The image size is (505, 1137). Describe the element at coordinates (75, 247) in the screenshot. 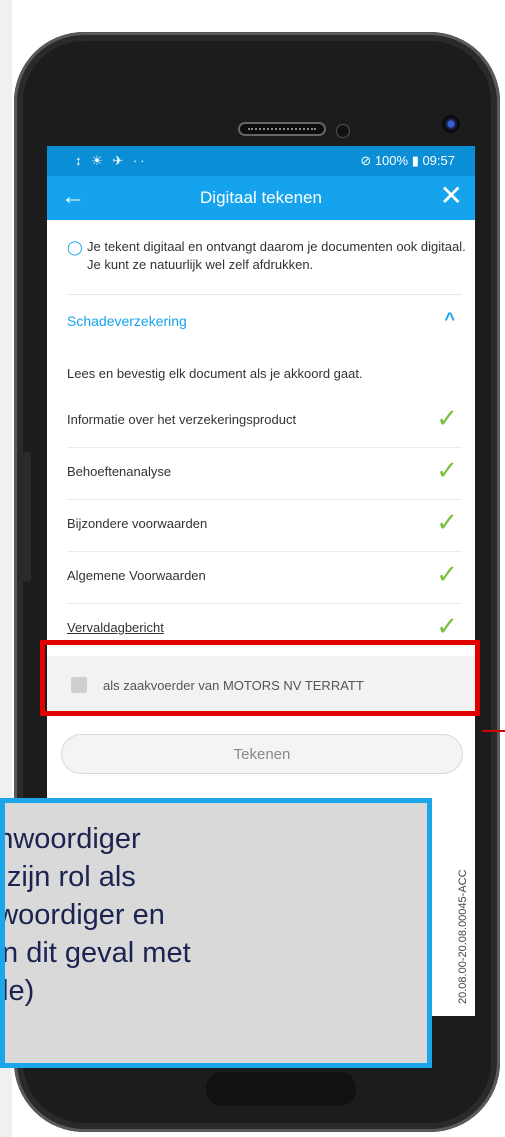

I see `speech-bubble-icon: ◯` at that location.